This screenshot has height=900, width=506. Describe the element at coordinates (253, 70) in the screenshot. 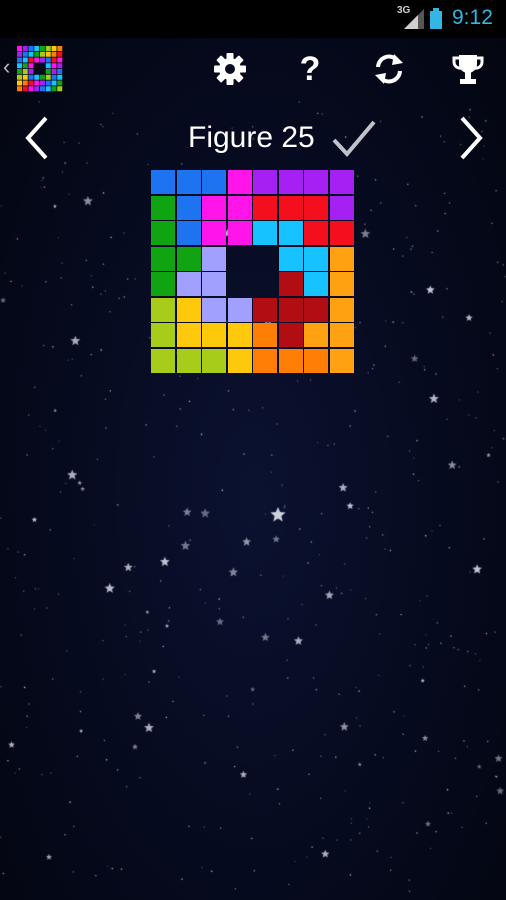

I see `toolbar: ‹ ?` at that location.